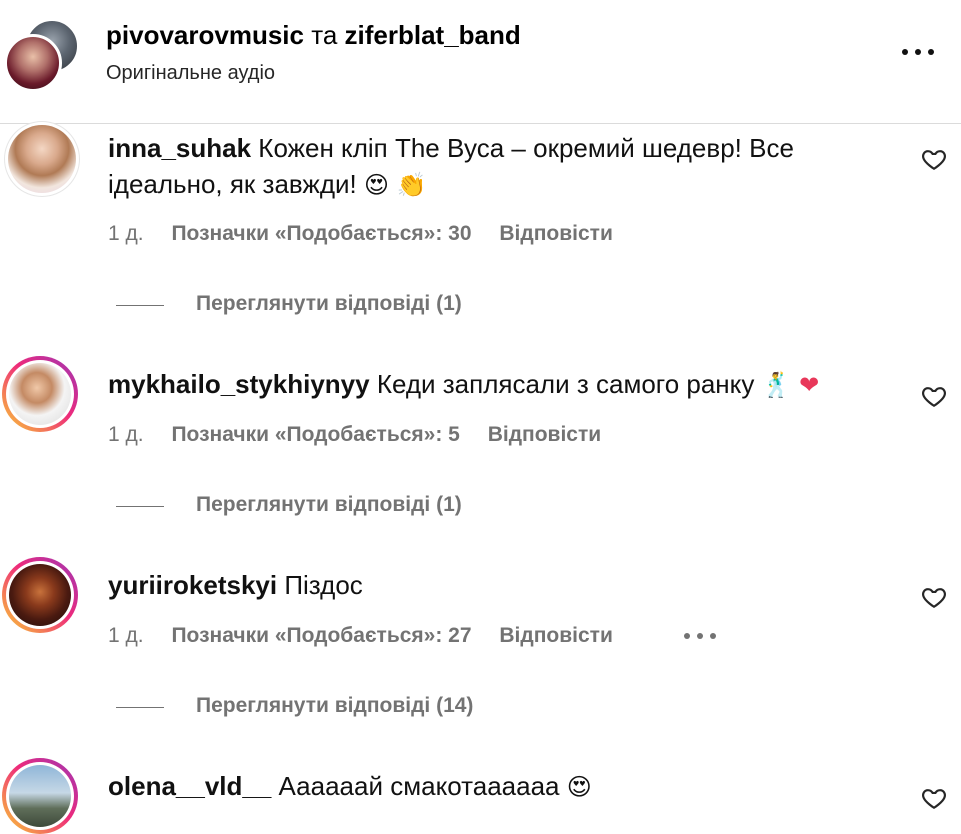  What do you see at coordinates (239, 384) in the screenshot?
I see `comment-username: mykhailo_stykhiynyy` at bounding box center [239, 384].